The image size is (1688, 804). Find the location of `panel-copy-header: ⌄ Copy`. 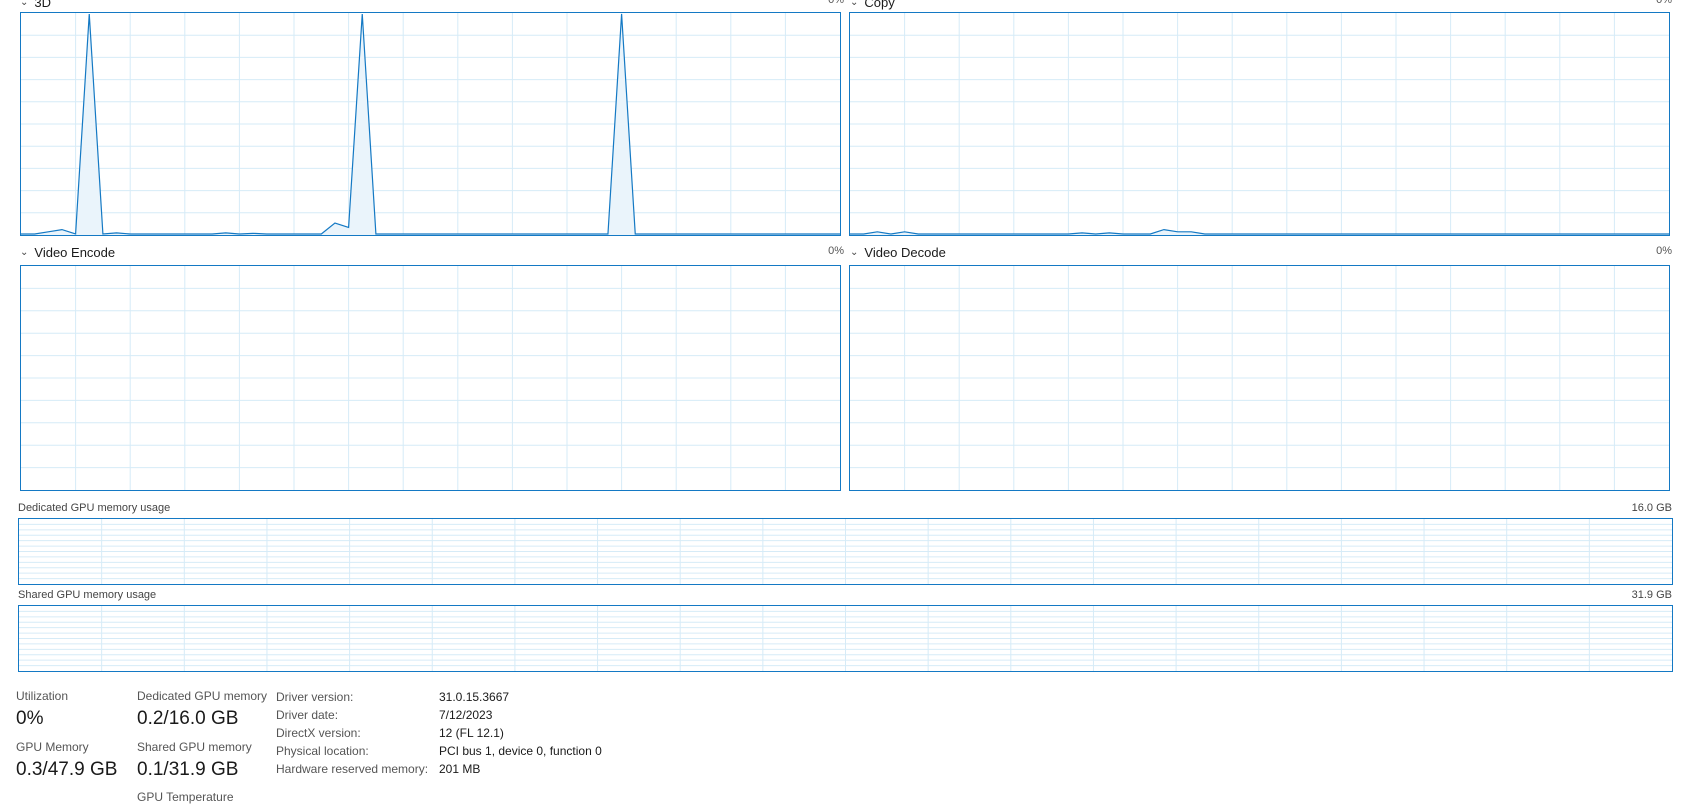

panel-copy-header: ⌄ Copy is located at coordinates (872, 5).